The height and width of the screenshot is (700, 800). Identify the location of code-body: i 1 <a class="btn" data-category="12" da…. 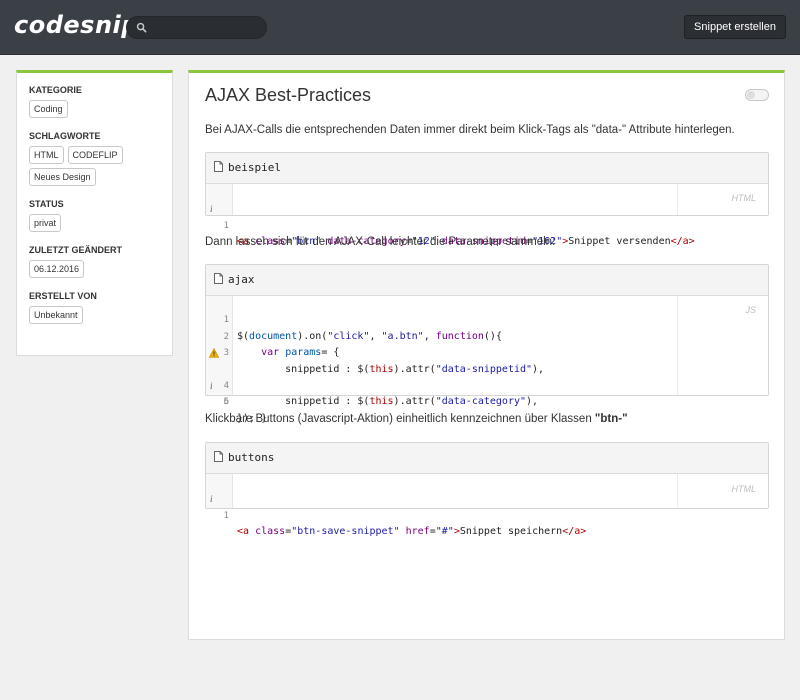
(487, 215).